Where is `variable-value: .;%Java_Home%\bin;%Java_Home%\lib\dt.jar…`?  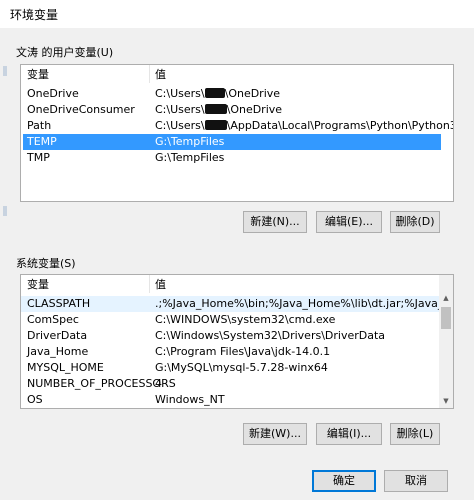 variable-value: .;%Java_Home%\bin;%Java_Home%\lib\dt.jar… is located at coordinates (304, 303).